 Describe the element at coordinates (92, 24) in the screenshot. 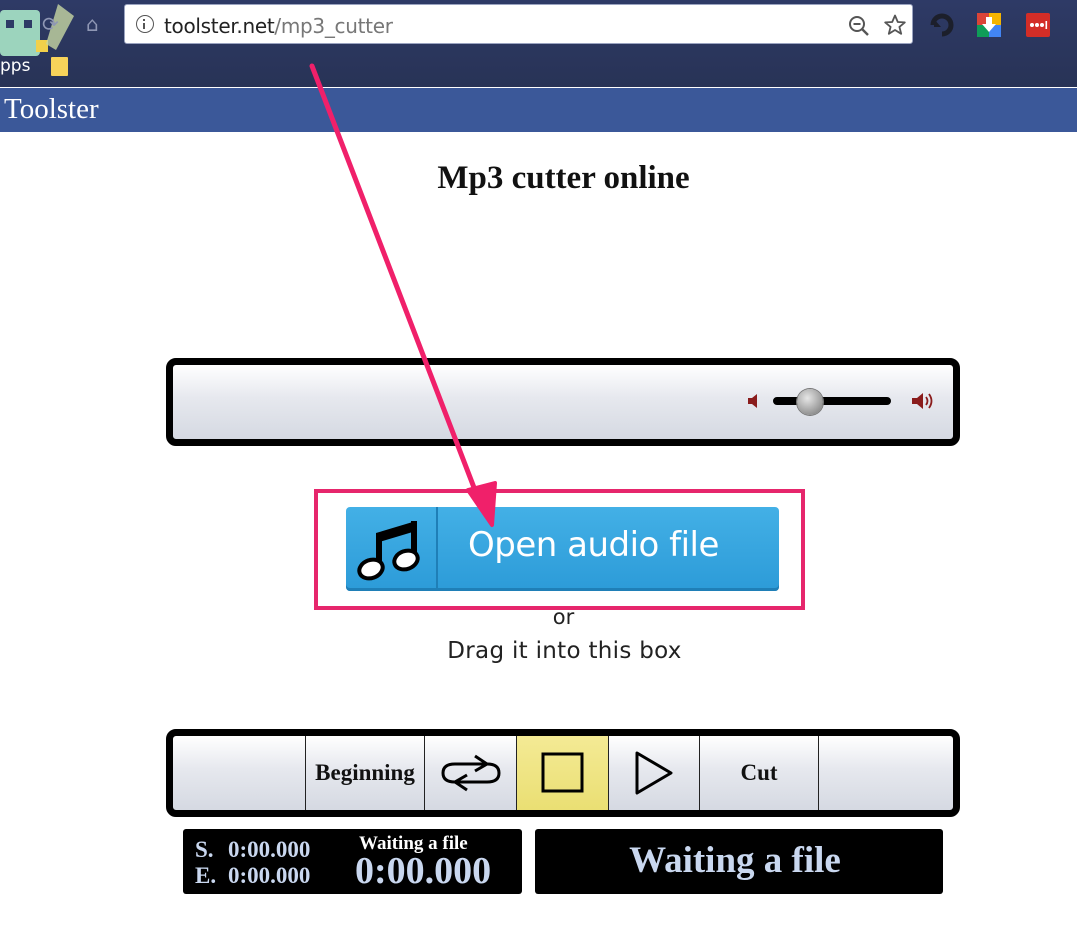

I see `home-icon: ⌂` at that location.